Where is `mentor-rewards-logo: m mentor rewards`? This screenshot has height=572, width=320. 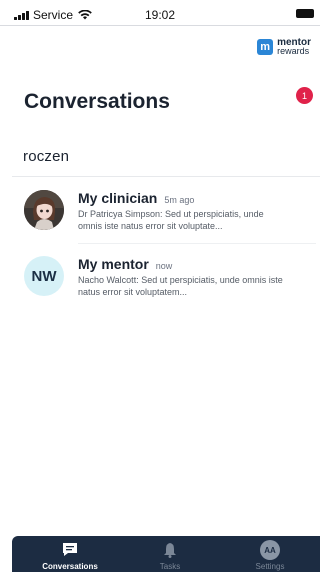
mentor-rewards-logo: m mentor rewards is located at coordinates (284, 47).